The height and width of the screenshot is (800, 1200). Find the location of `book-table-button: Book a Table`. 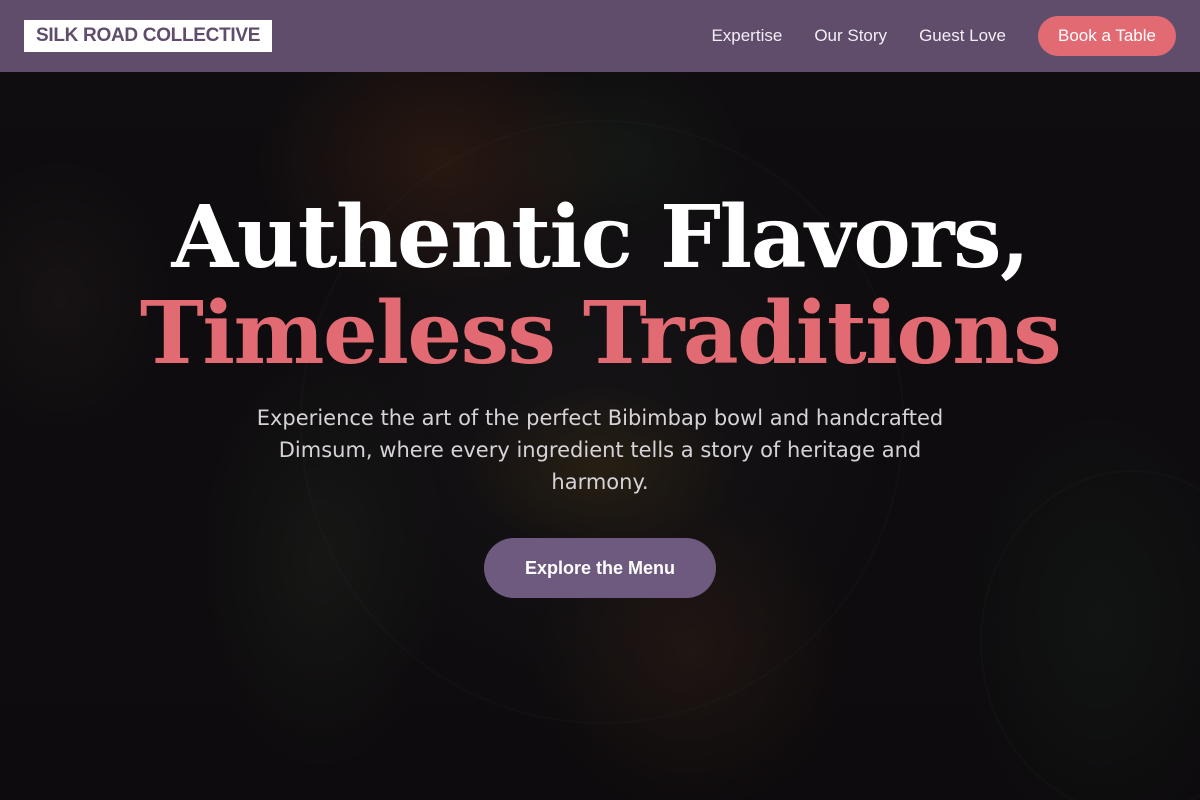

book-table-button: Book a Table is located at coordinates (1107, 36).